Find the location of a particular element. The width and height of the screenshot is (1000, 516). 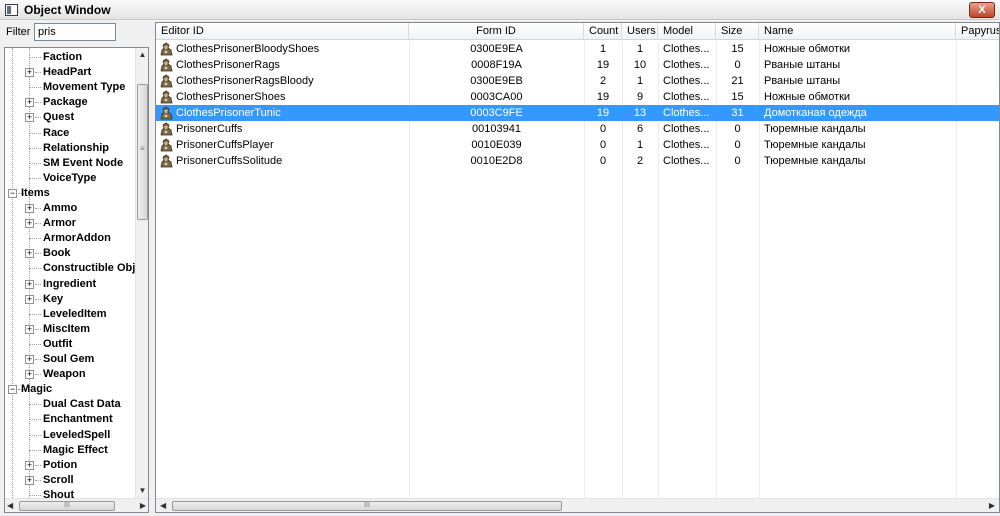

tree-hscroll-thumb: III is located at coordinates (67, 506).